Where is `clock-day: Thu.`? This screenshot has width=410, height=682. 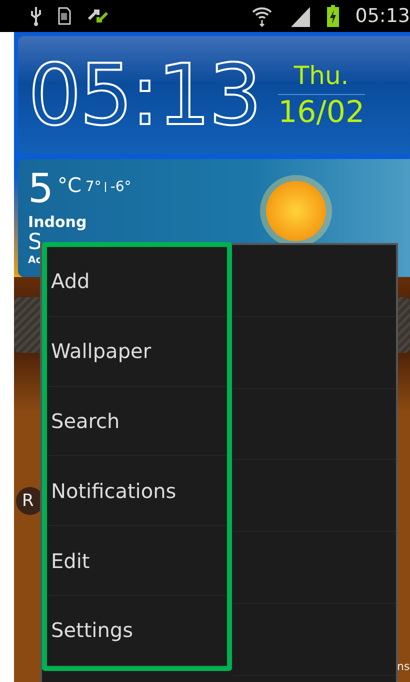
clock-day: Thu. is located at coordinates (321, 77).